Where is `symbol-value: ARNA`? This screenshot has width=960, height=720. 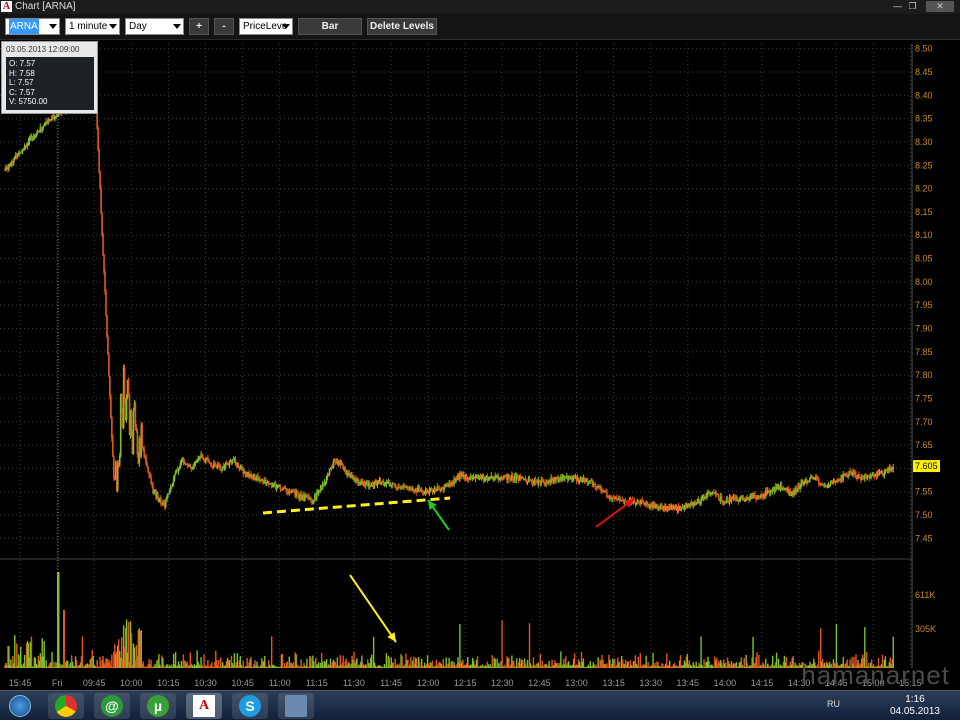 symbol-value: ARNA is located at coordinates (24, 26).